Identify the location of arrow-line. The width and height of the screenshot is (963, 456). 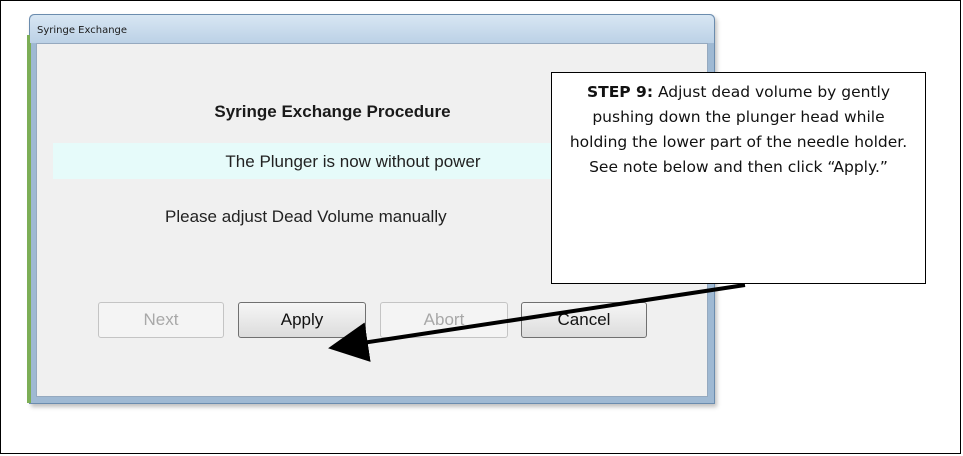
(537, 322).